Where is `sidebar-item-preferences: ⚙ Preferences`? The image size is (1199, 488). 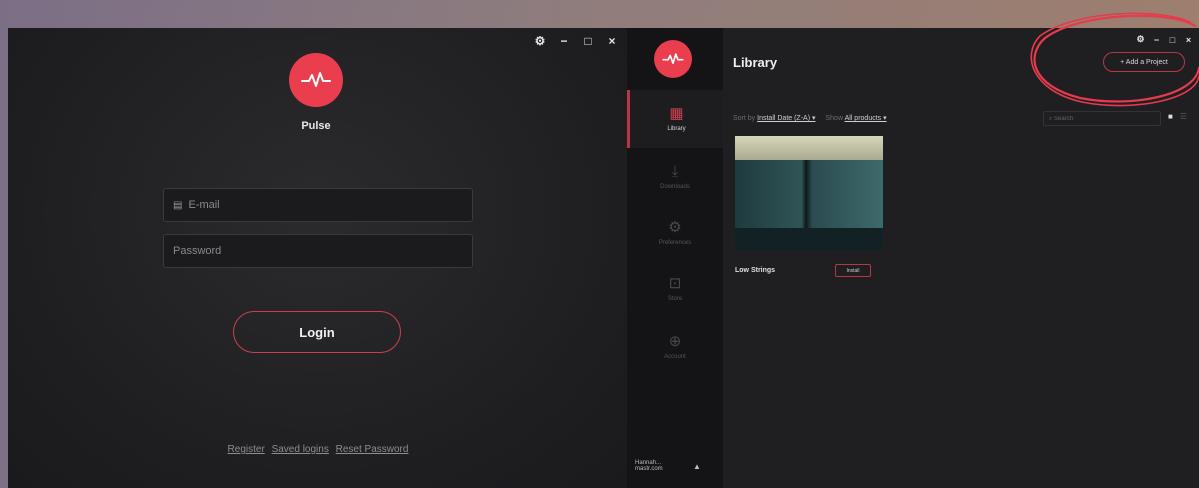 sidebar-item-preferences: ⚙ Preferences is located at coordinates (675, 233).